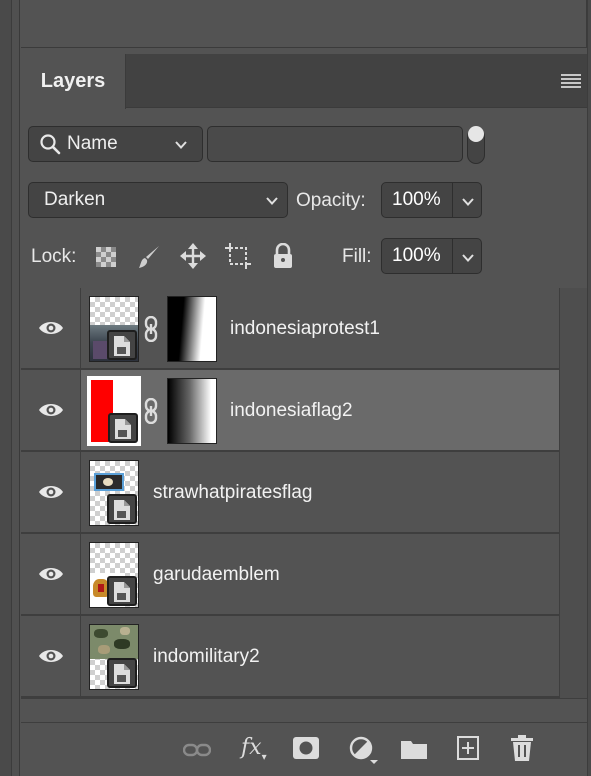 Image resolution: width=591 pixels, height=776 pixels. What do you see at coordinates (468, 748) in the screenshot?
I see `new-layer-icon` at bounding box center [468, 748].